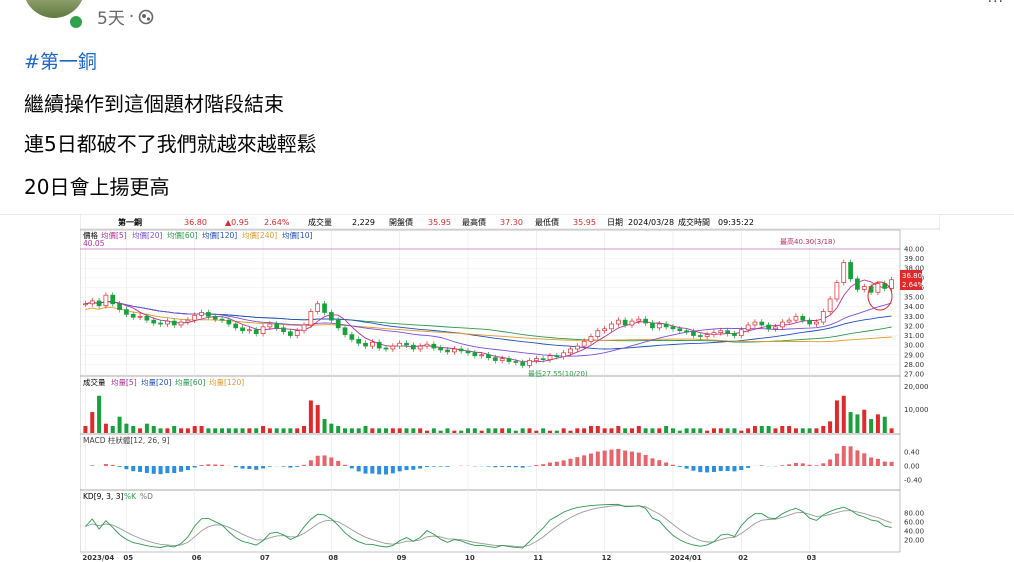 This screenshot has width=1014, height=562. Describe the element at coordinates (94, 382) in the screenshot. I see `legend-volume: 成交量` at that location.